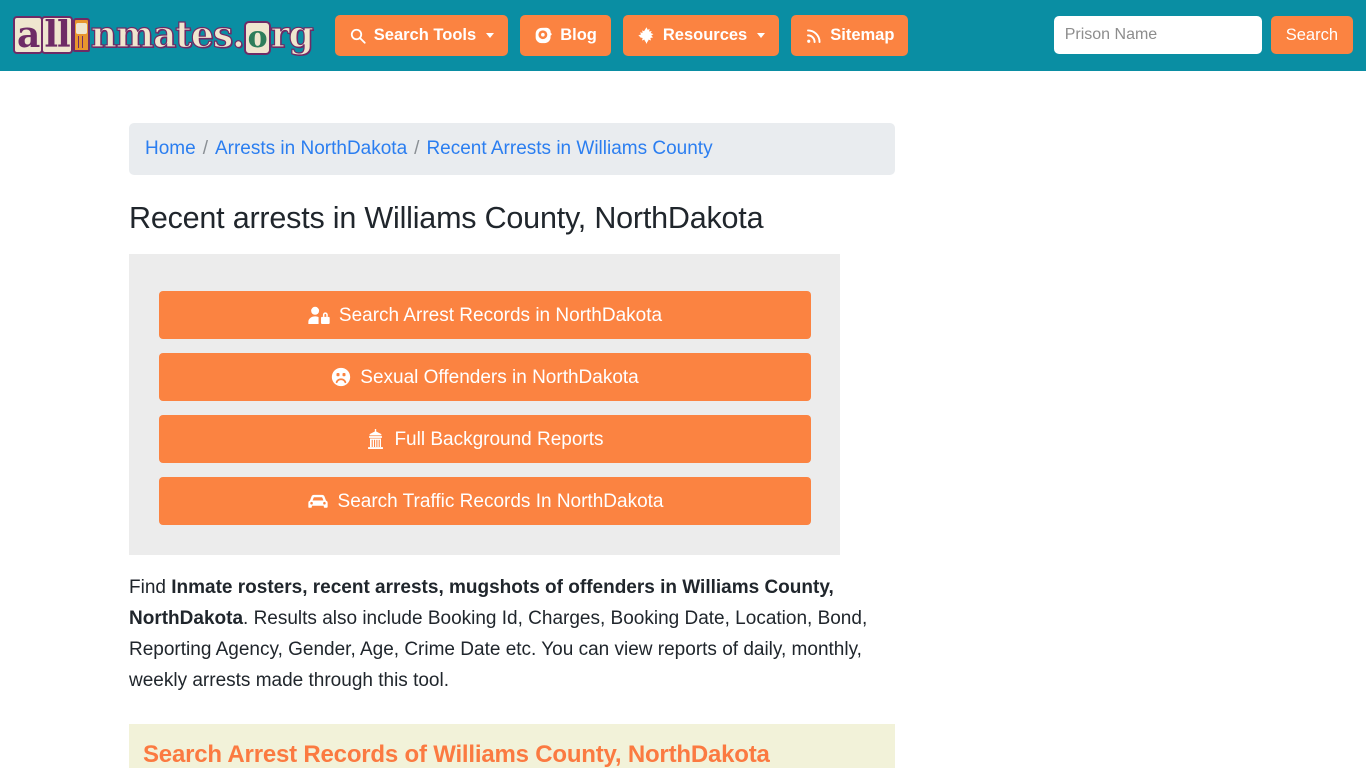  Describe the element at coordinates (705, 35) in the screenshot. I see `nav-resources-label: Resources` at that location.